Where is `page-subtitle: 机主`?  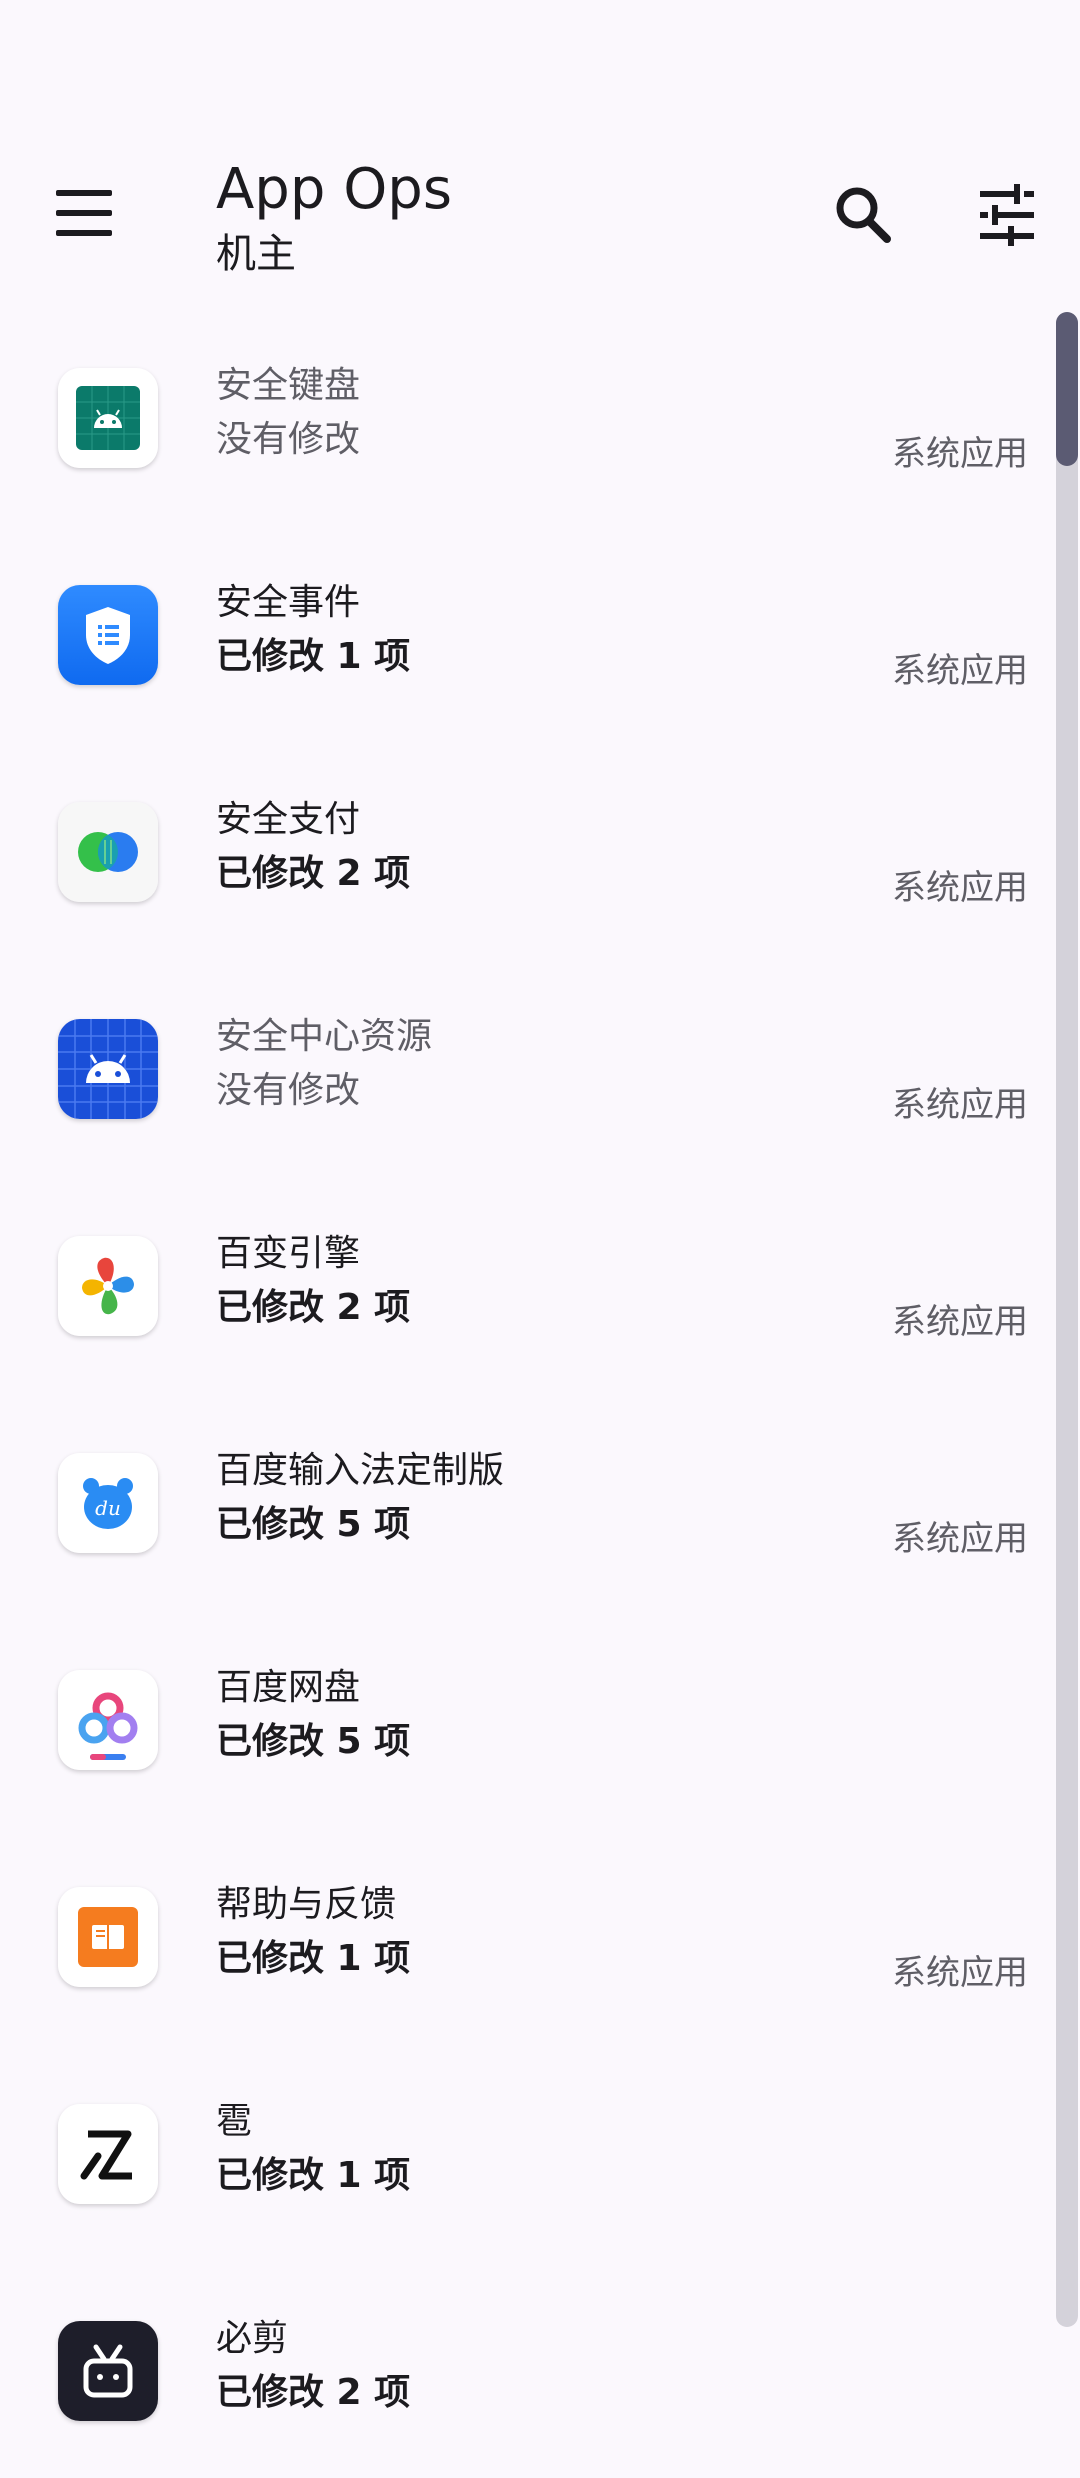
page-subtitle: 机主 is located at coordinates (256, 254).